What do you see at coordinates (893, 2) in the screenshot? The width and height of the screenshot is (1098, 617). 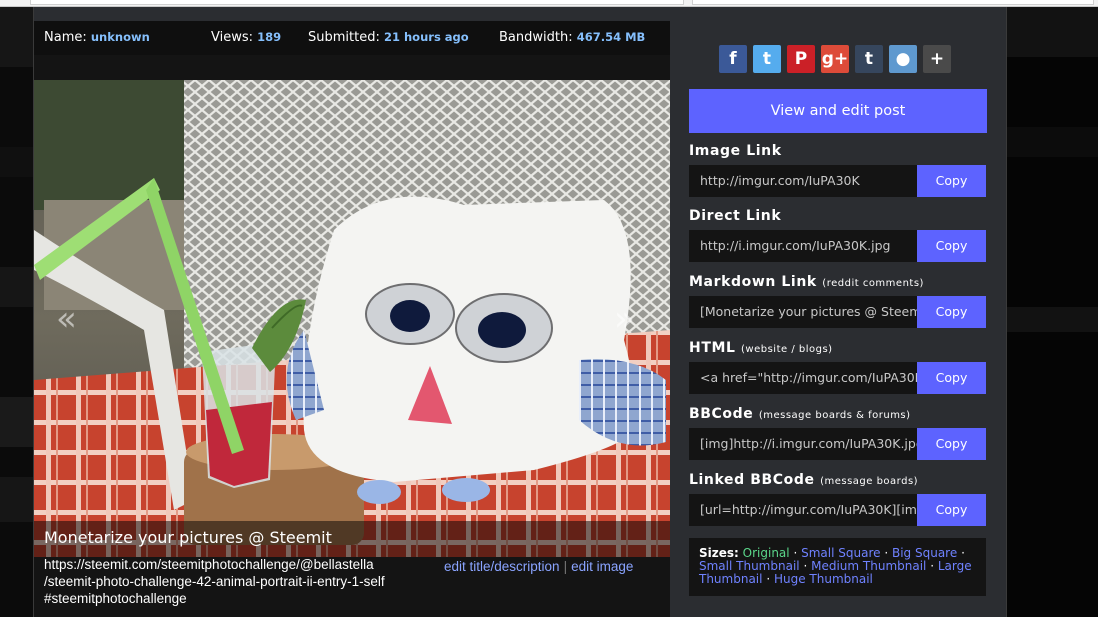 I see `search-bar-edge` at bounding box center [893, 2].